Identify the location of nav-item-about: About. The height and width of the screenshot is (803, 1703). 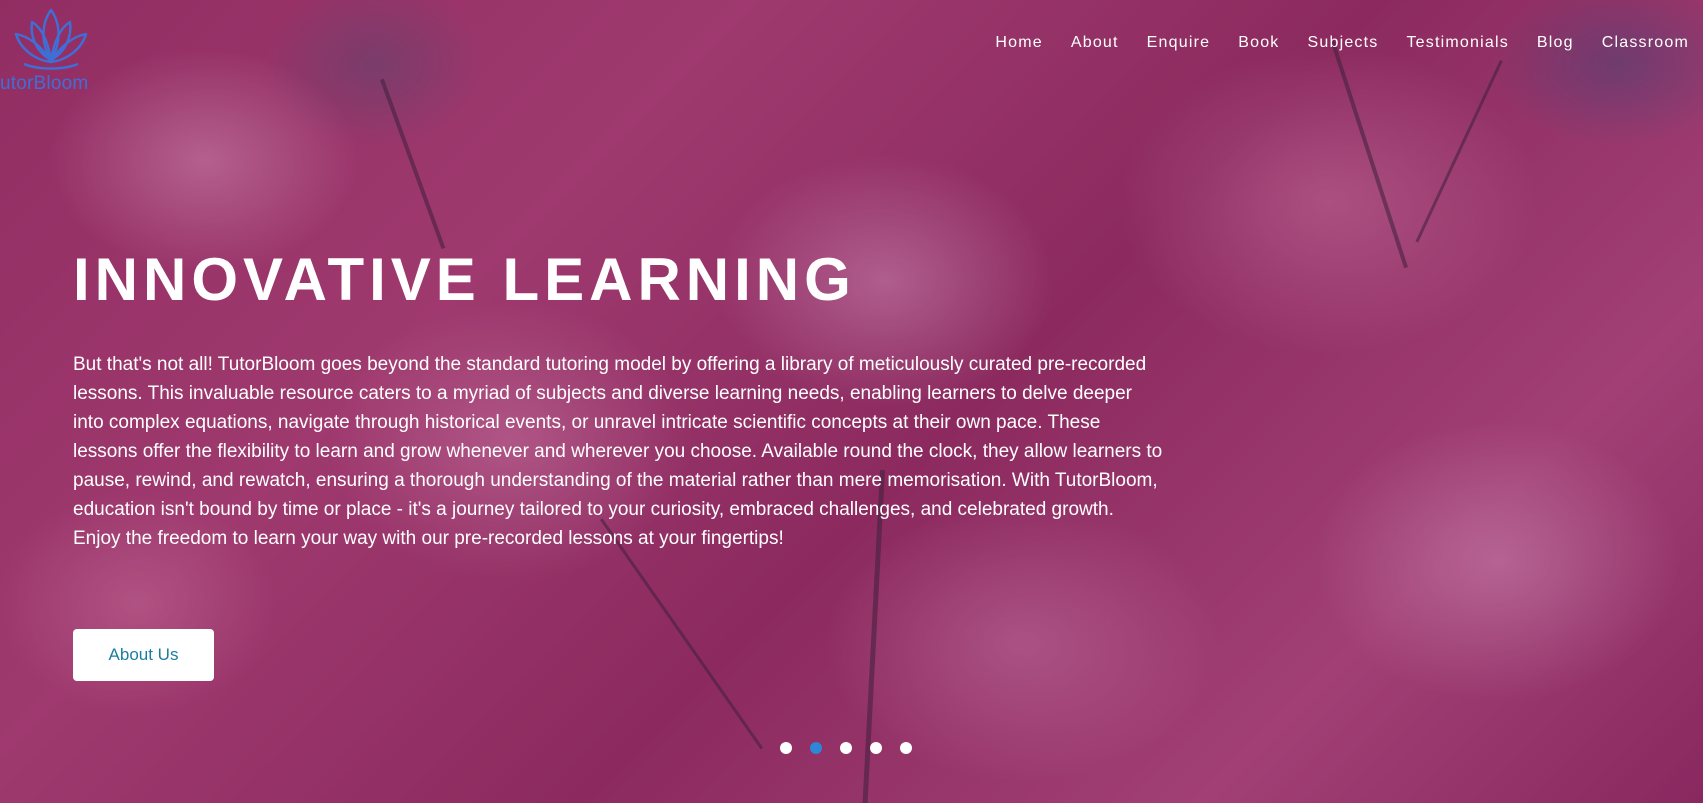
(1095, 43).